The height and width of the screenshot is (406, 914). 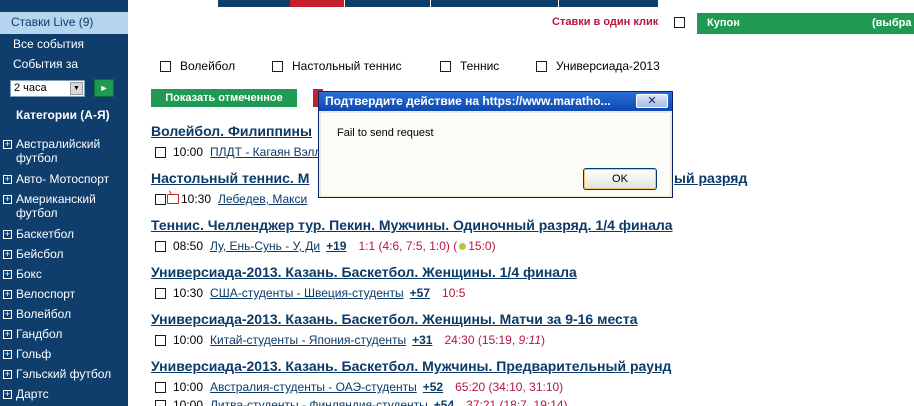 What do you see at coordinates (422, 340) in the screenshot?
I see `more-bets-link: +31` at bounding box center [422, 340].